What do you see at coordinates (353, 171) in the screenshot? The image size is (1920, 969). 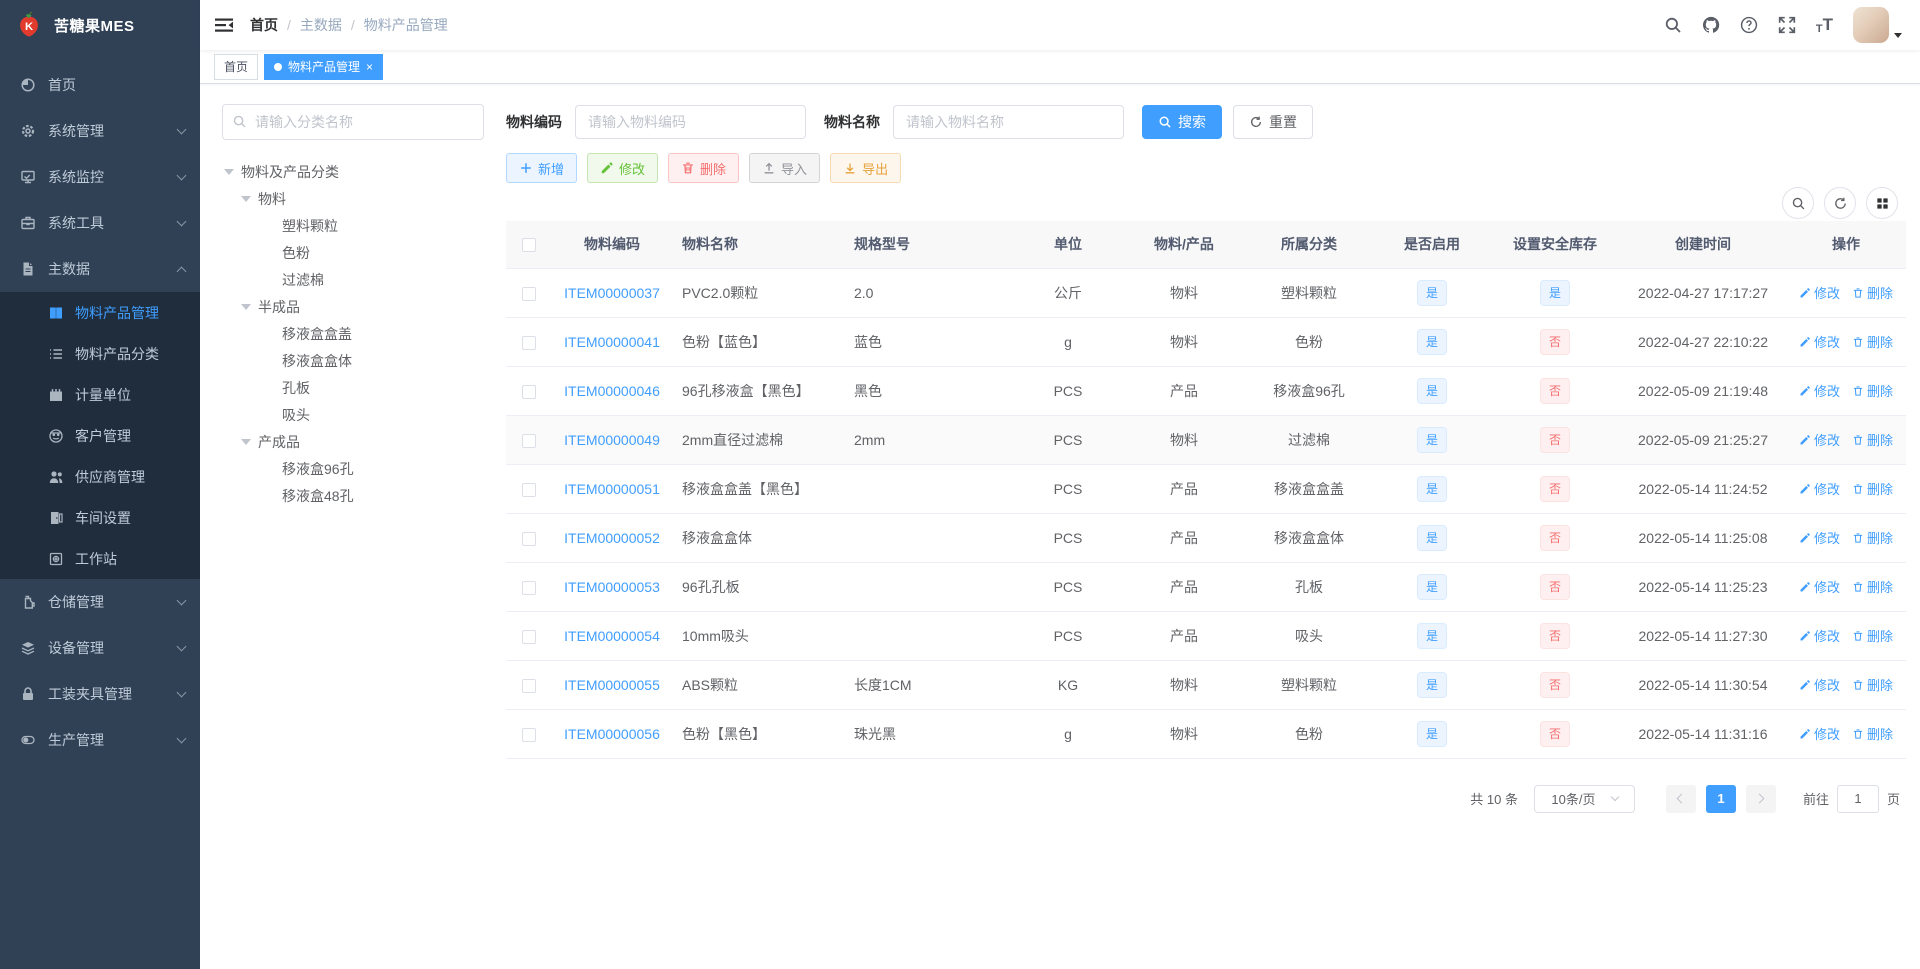 I see `tree-node: 物料及产品分类` at bounding box center [353, 171].